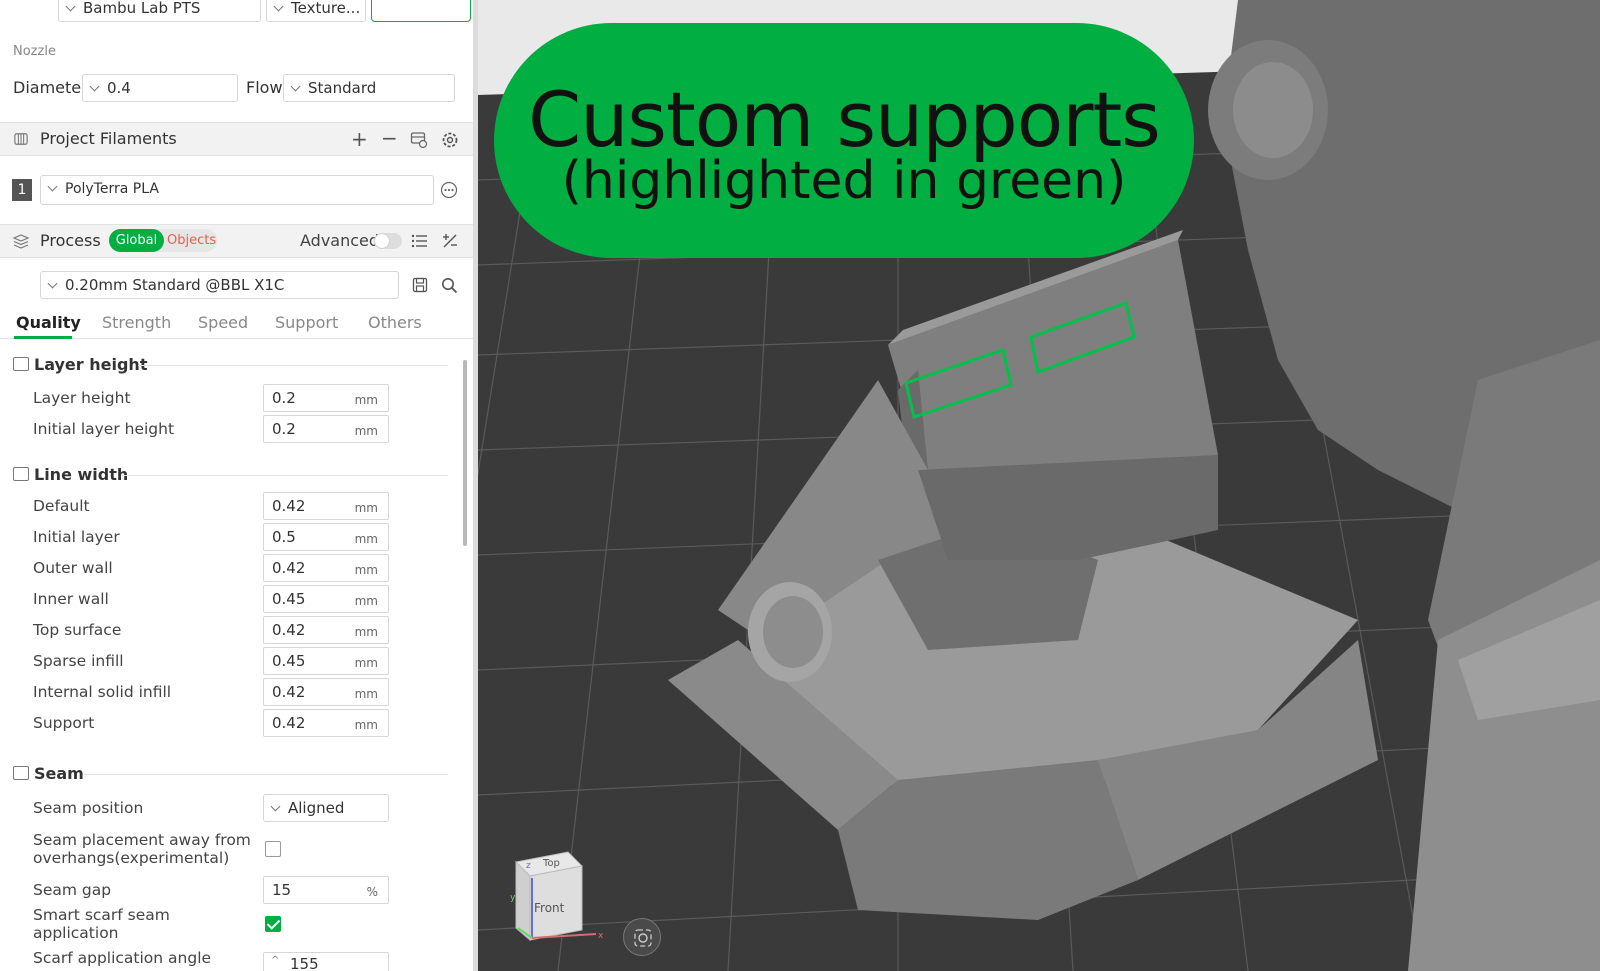 The height and width of the screenshot is (971, 1600). Describe the element at coordinates (420, 241) in the screenshot. I see `list-icon` at that location.